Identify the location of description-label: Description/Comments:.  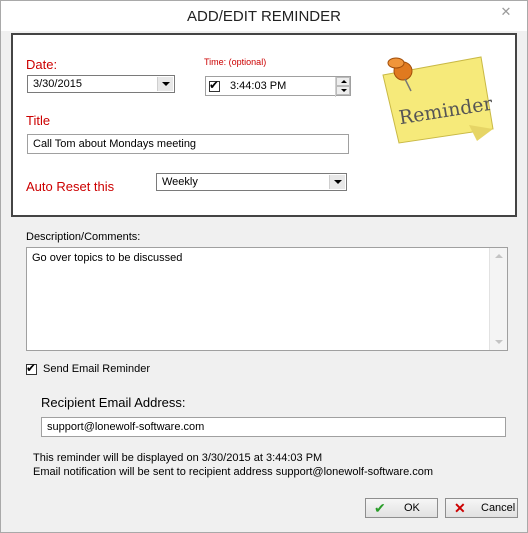
(83, 237).